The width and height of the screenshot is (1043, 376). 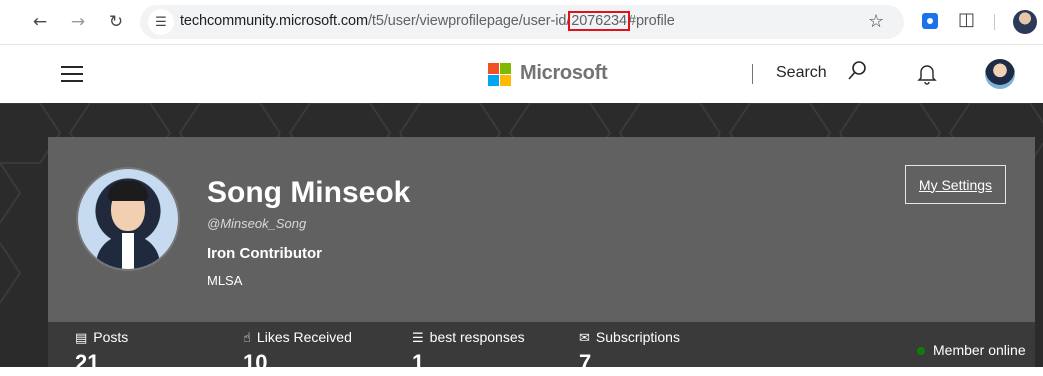 I want to click on user-avatar, so click(x=1000, y=74).